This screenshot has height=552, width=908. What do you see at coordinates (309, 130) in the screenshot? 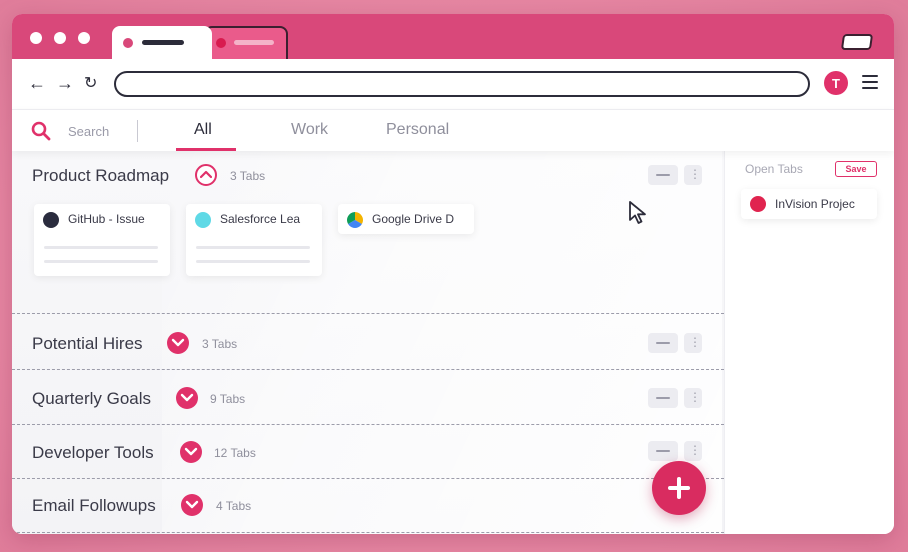
I see `tab-work: Work` at bounding box center [309, 130].